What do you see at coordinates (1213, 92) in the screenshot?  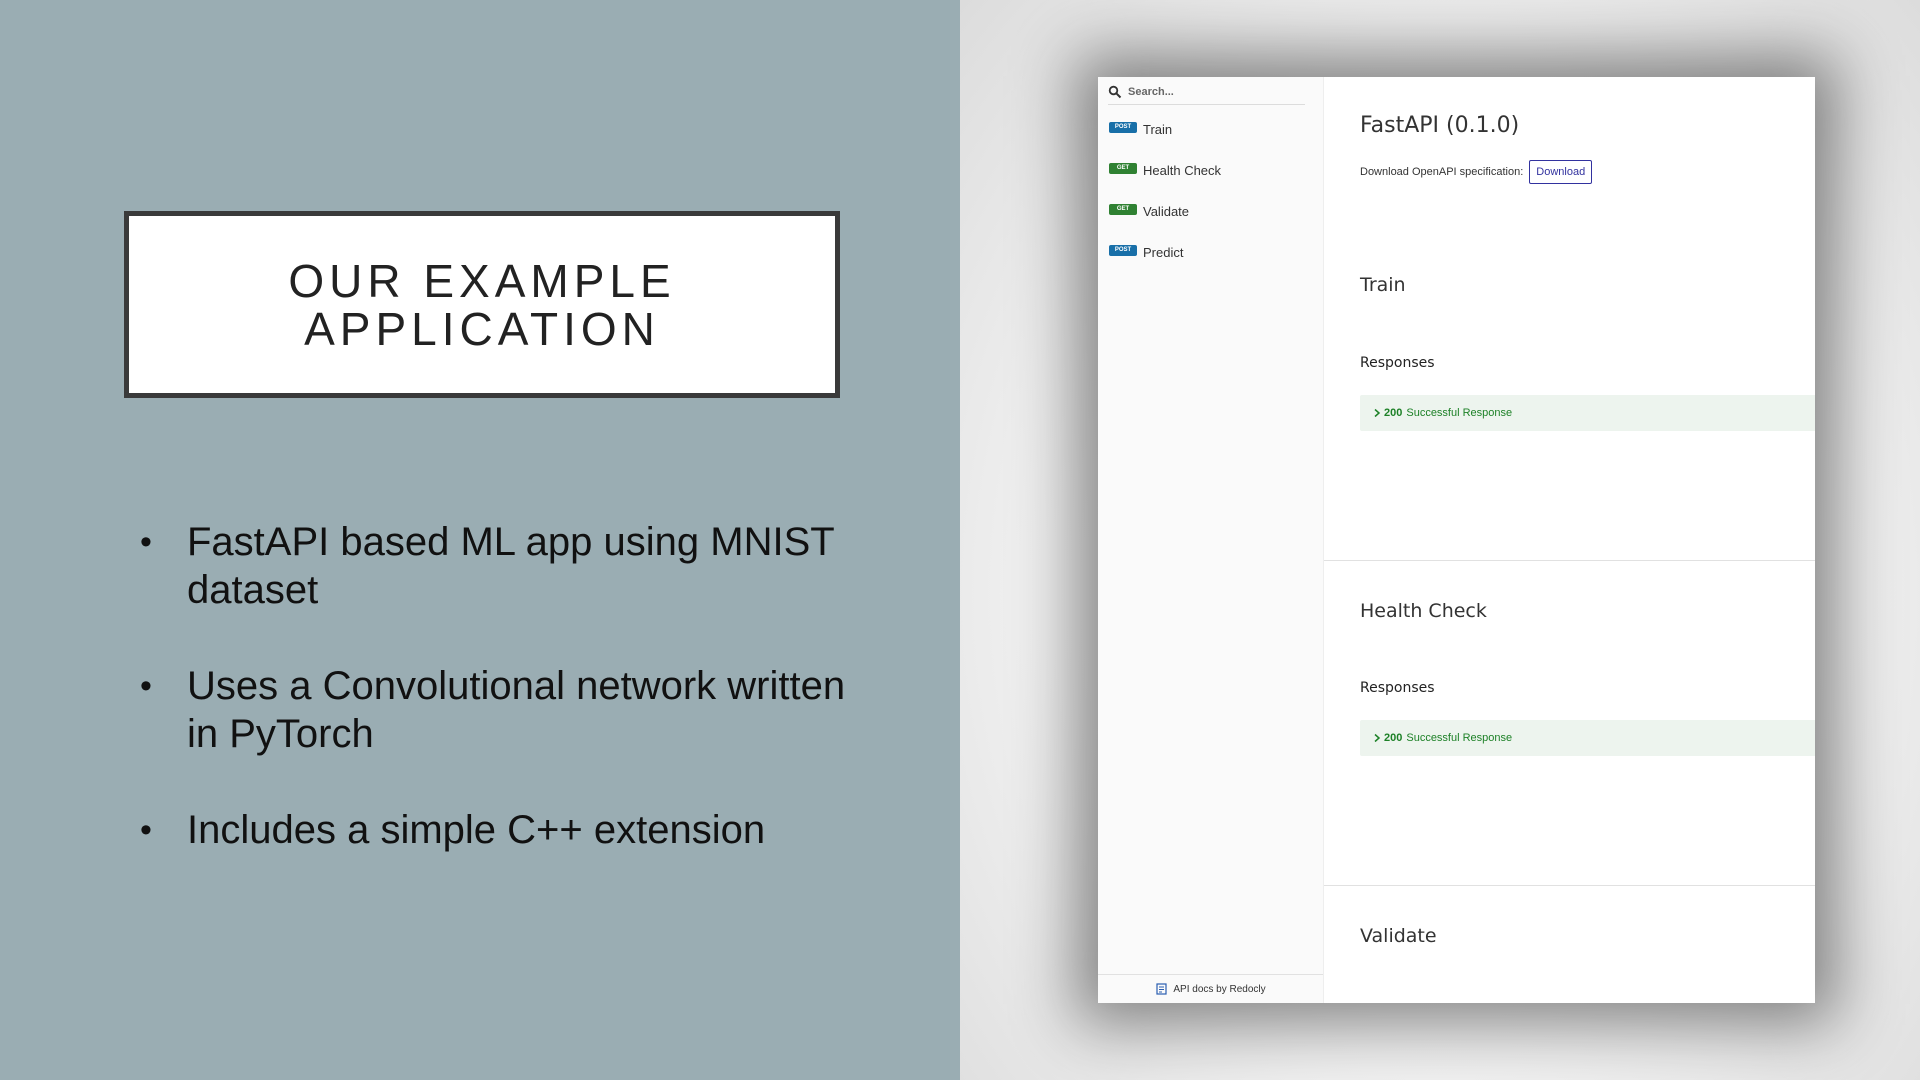 I see `search-input` at bounding box center [1213, 92].